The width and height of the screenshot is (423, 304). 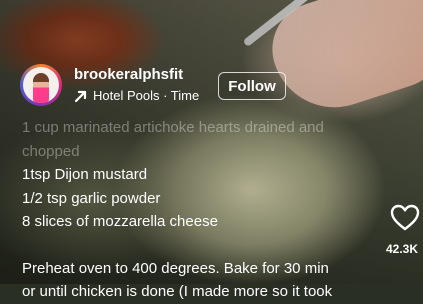 What do you see at coordinates (128, 74) in the screenshot?
I see `username: brookeralphsfit` at bounding box center [128, 74].